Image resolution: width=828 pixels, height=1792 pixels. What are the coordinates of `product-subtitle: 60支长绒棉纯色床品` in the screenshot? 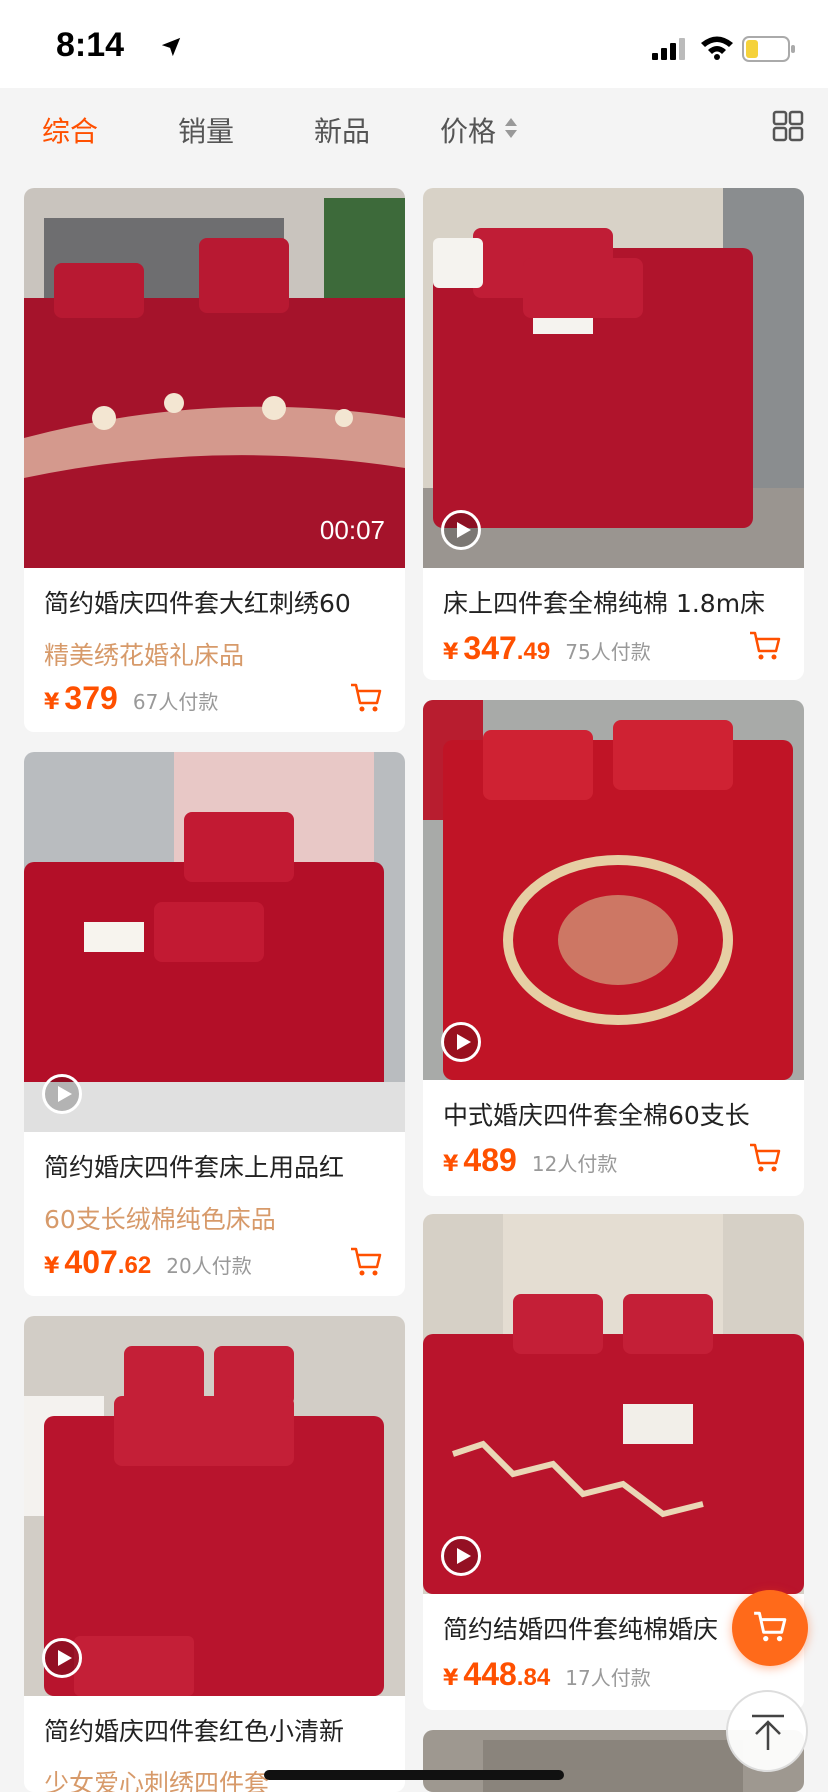 It's located at (160, 1219).